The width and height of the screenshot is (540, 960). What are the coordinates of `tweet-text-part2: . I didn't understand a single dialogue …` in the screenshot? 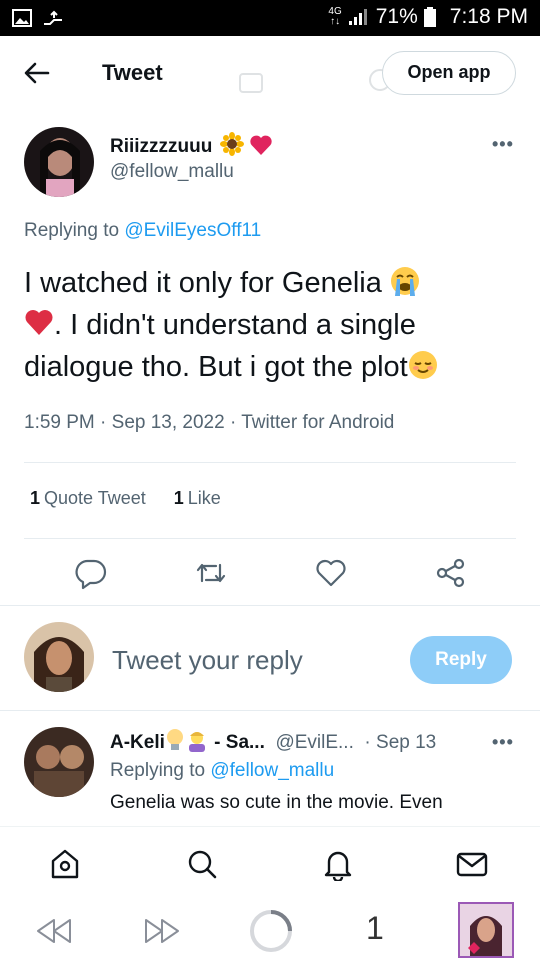 It's located at (220, 346).